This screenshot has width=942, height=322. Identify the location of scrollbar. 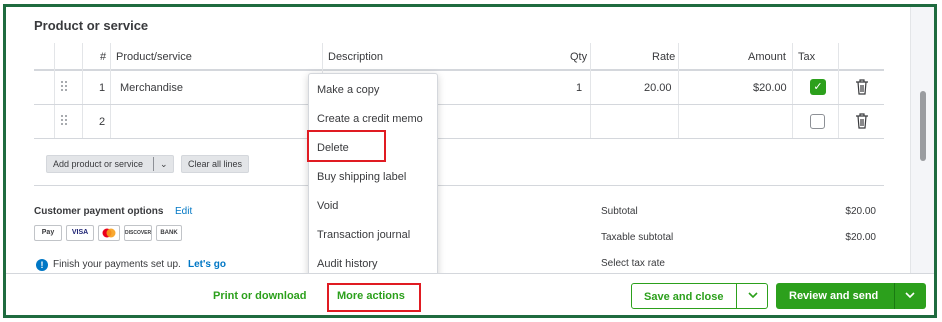
(922, 140).